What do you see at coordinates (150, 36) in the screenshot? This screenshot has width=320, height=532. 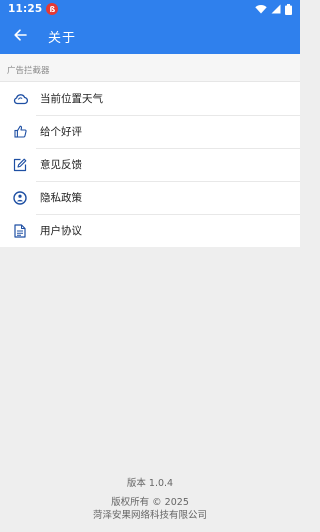 I see `app-bar: 关于` at bounding box center [150, 36].